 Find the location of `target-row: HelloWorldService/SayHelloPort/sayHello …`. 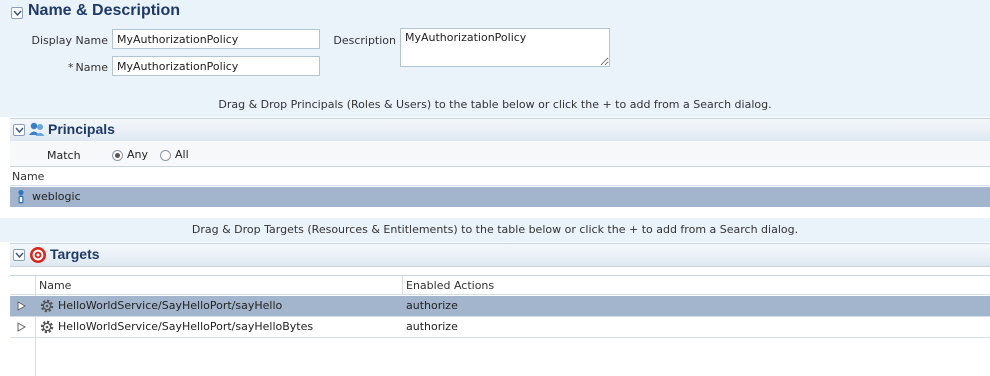

target-row: HelloWorldService/SayHelloPort/sayHello … is located at coordinates (500, 306).